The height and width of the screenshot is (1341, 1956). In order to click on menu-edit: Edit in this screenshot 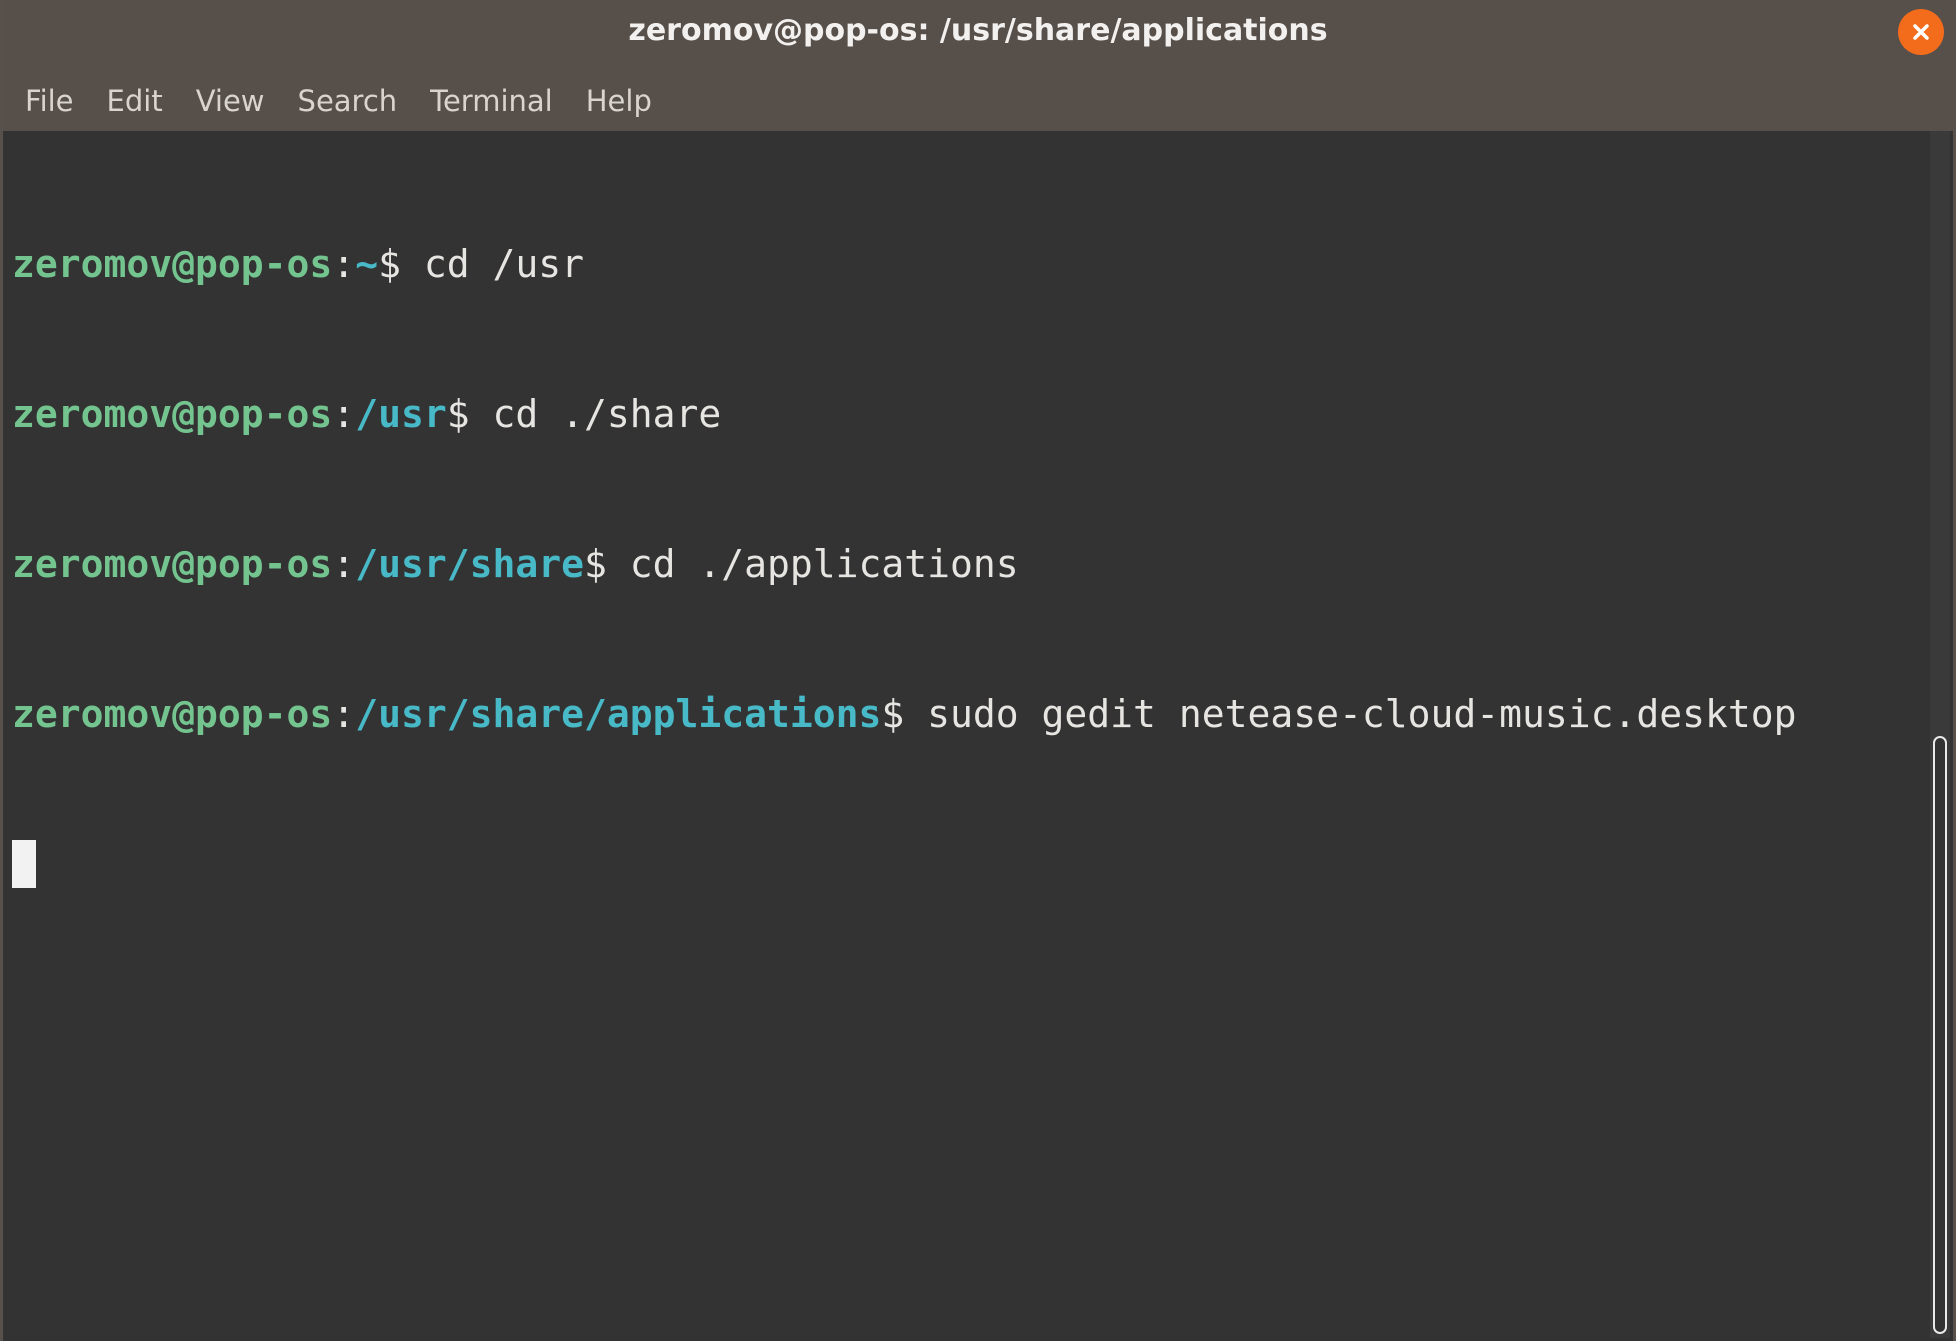, I will do `click(135, 101)`.